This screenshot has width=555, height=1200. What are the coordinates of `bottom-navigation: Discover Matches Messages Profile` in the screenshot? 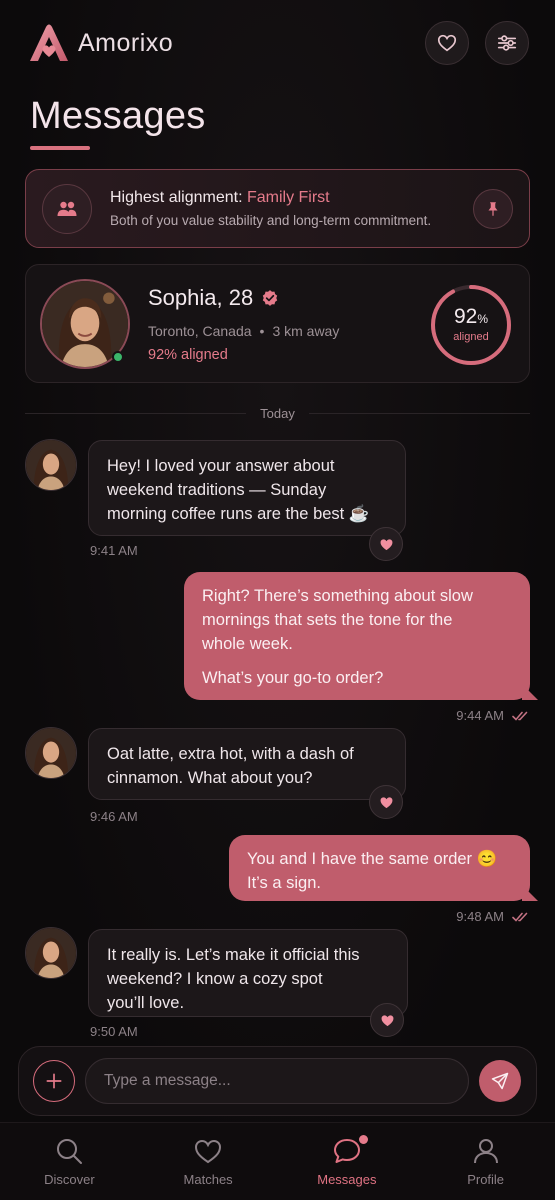 It's located at (277, 1161).